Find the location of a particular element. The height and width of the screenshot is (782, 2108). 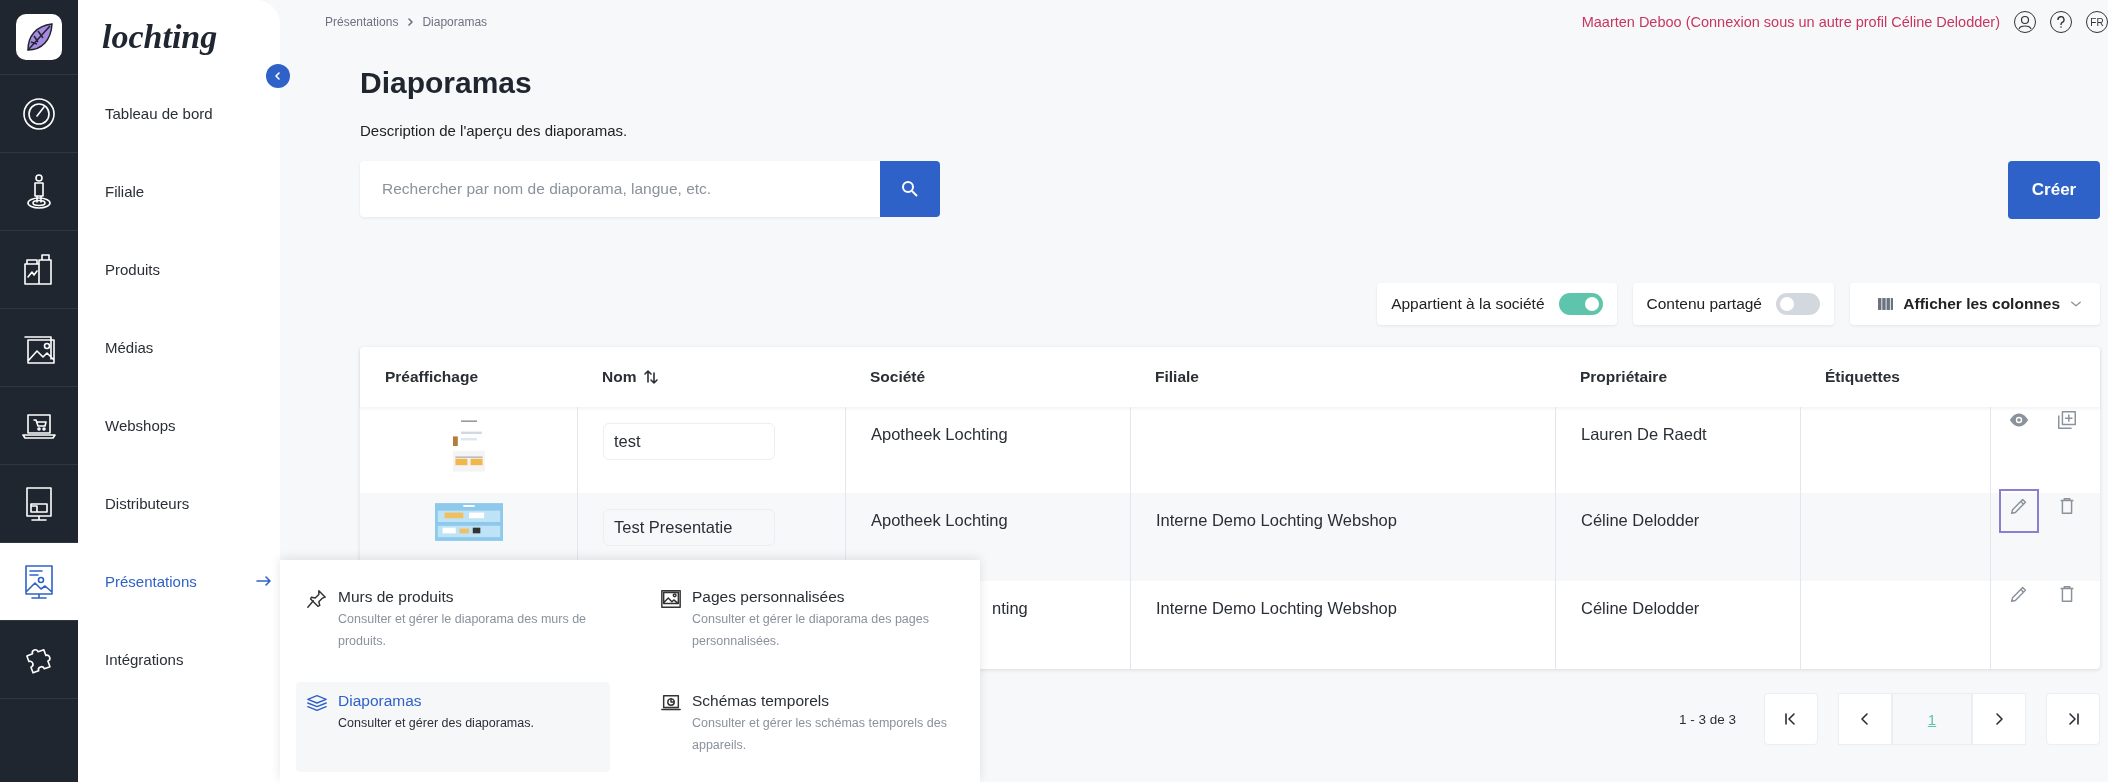

first-page-button is located at coordinates (1791, 719).